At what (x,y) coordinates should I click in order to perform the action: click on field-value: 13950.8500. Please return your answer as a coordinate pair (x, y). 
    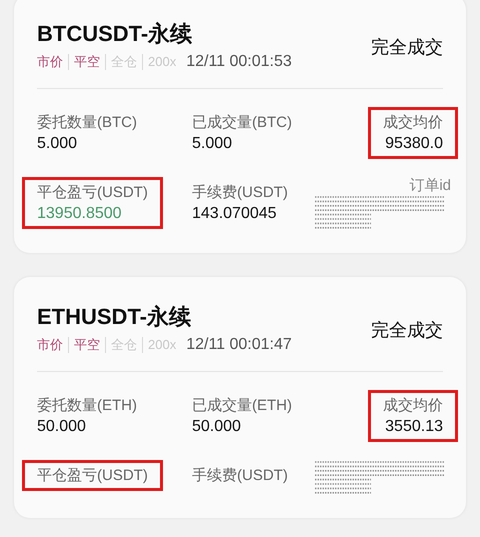
    Looking at the image, I should click on (80, 214).